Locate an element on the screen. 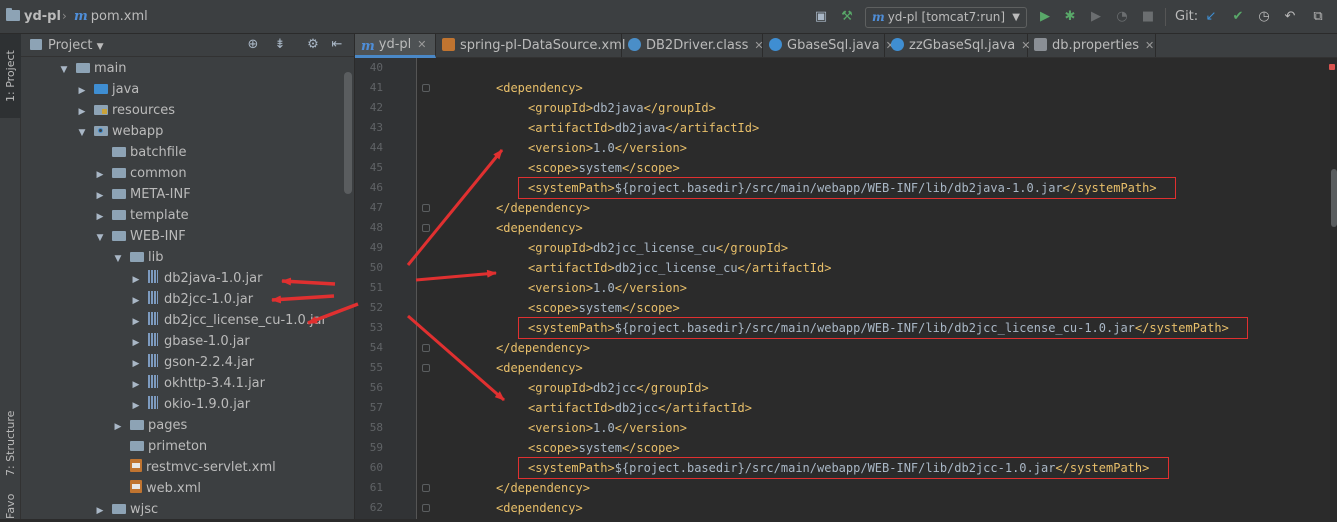  arrow-to-db2jcc-license-jar is located at coordinates (333, 313).